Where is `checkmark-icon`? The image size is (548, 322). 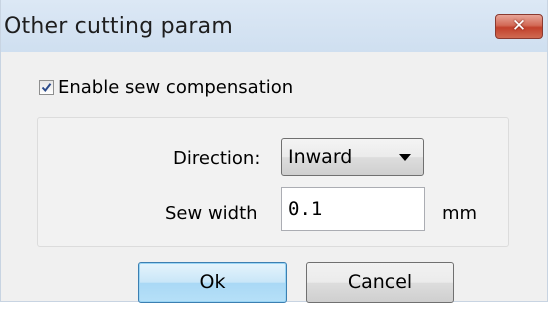 checkmark-icon is located at coordinates (46, 87).